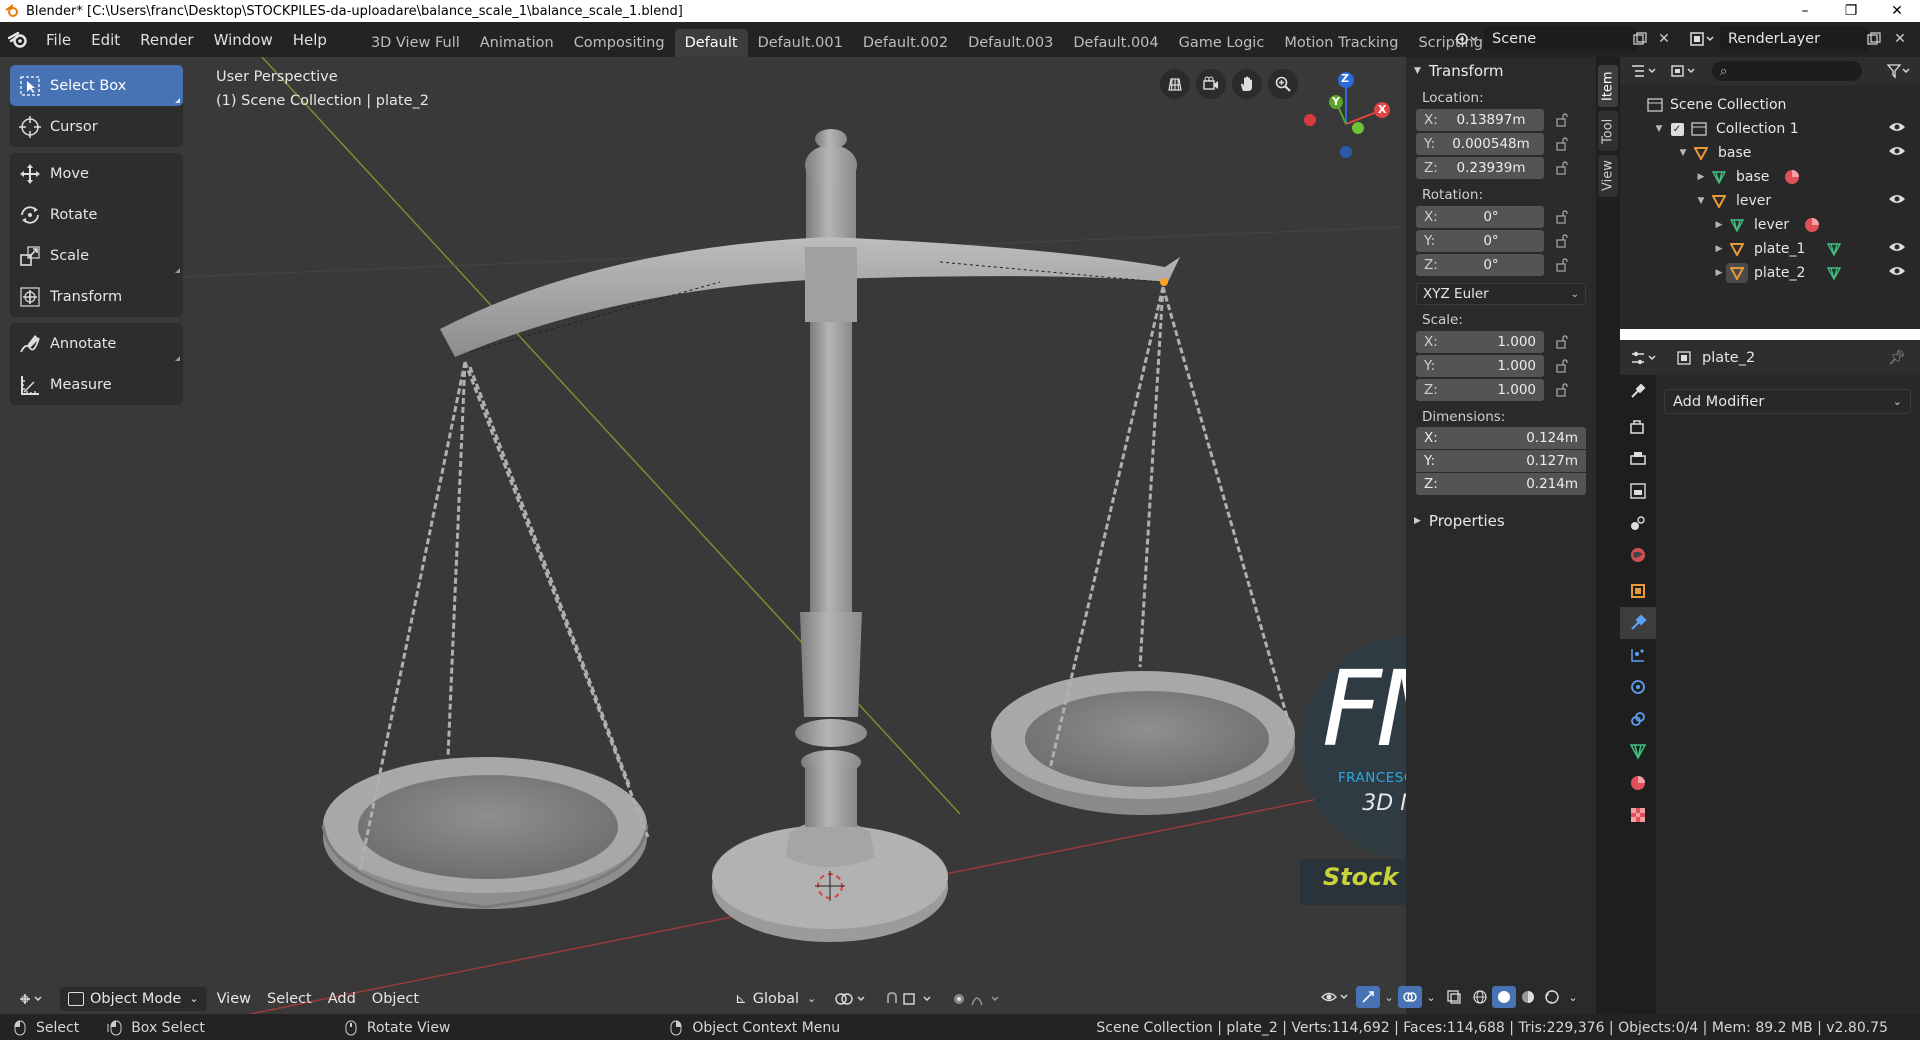  What do you see at coordinates (1608, 176) in the screenshot?
I see `tab-view: View` at bounding box center [1608, 176].